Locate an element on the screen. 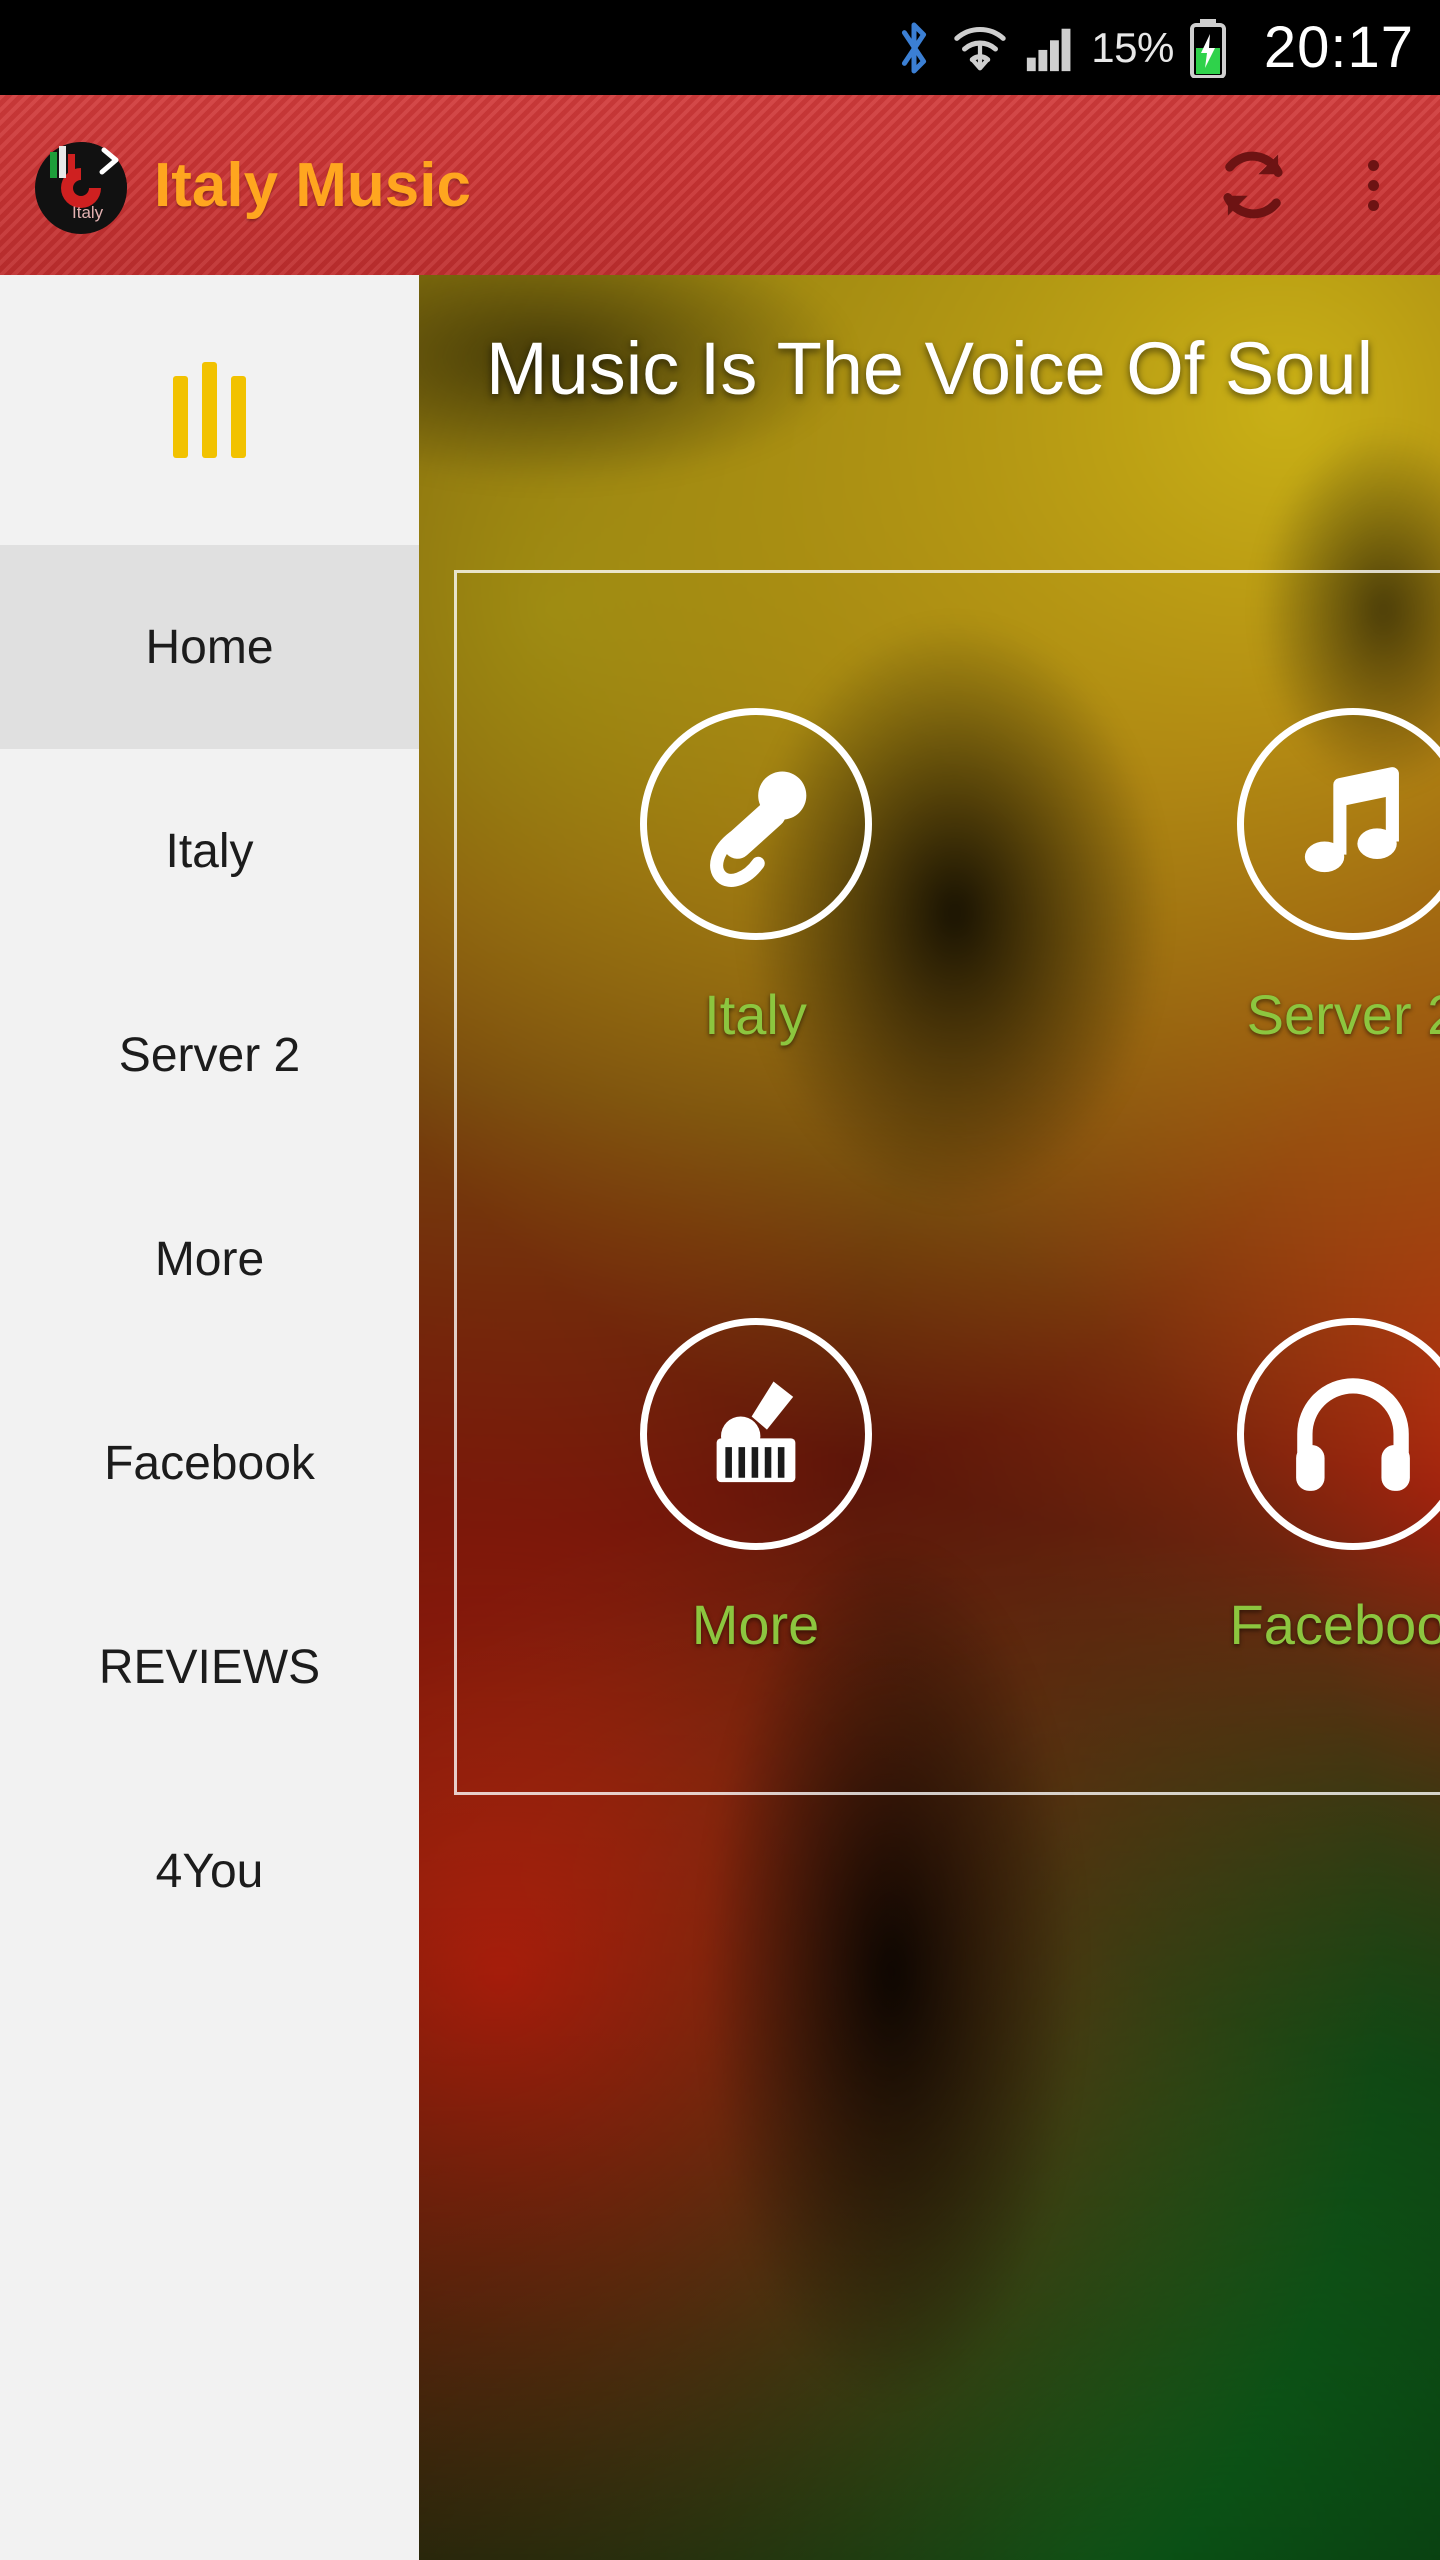  hero-title: Music Is The Voice Of Soul is located at coordinates (929, 368).